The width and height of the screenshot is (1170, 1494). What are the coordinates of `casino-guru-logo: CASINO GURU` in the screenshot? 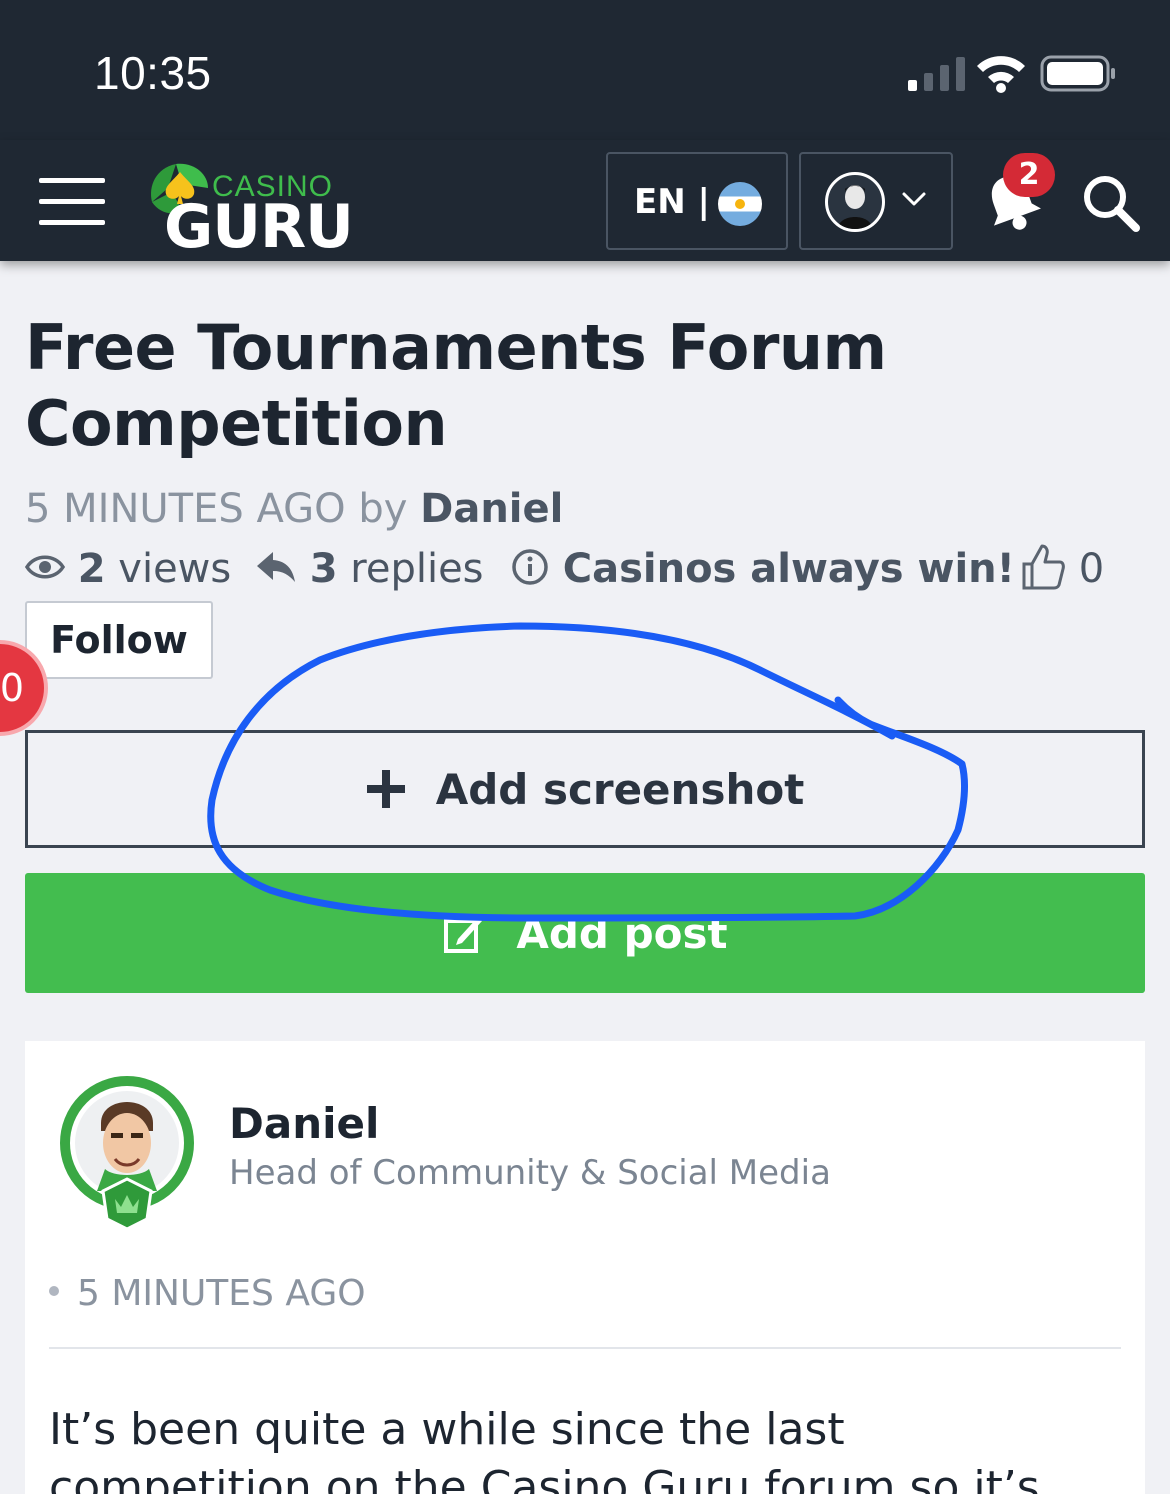 It's located at (250, 210).